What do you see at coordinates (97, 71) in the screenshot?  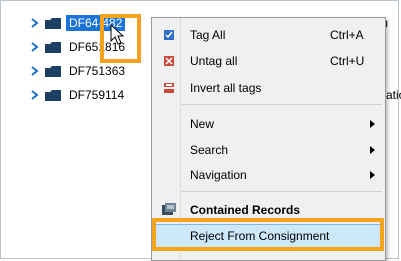 I see `tree-item-label: DF751363` at bounding box center [97, 71].